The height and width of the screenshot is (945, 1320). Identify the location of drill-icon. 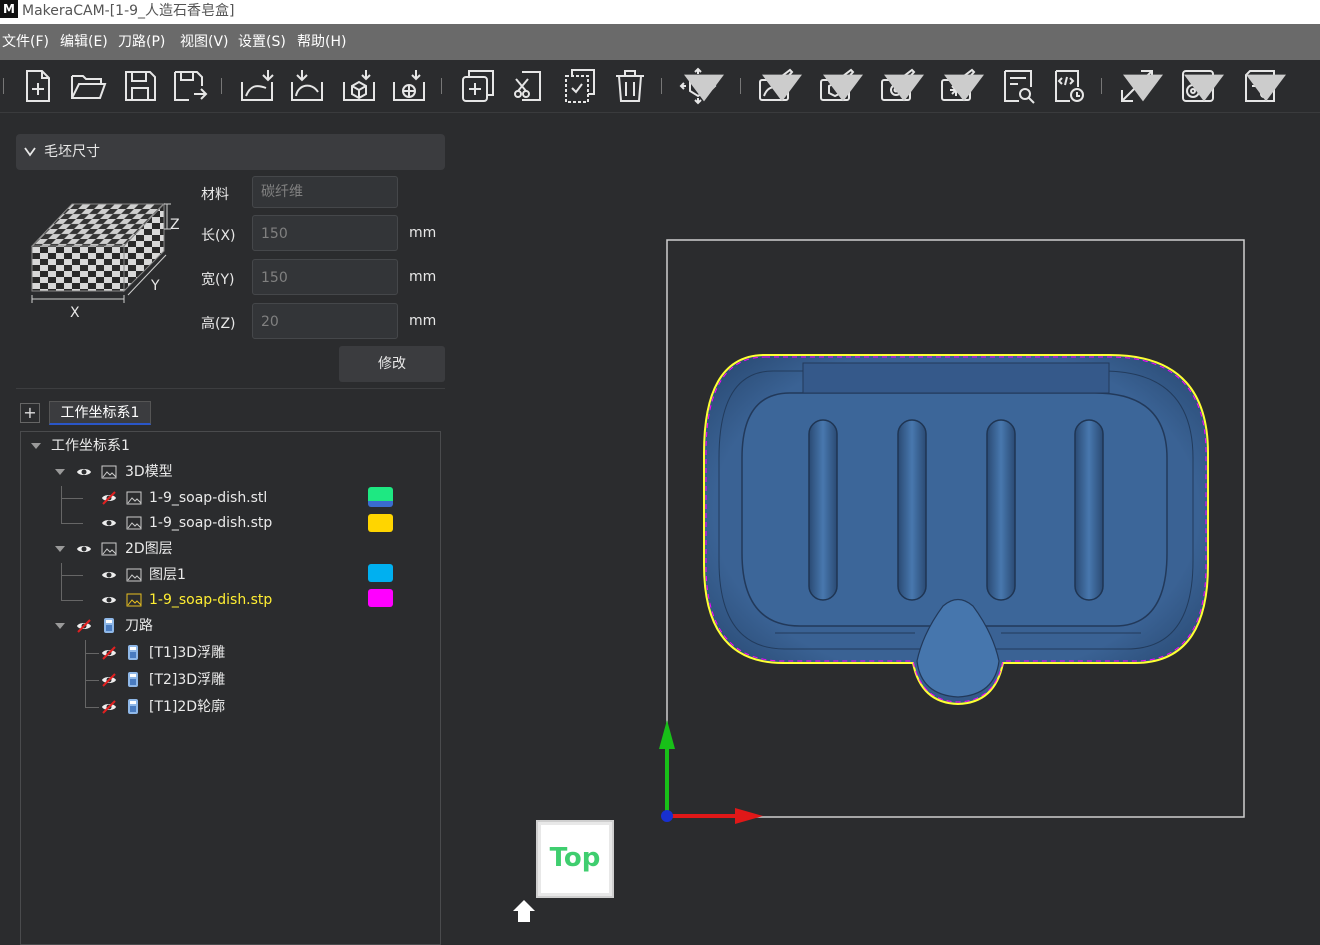
(901, 86).